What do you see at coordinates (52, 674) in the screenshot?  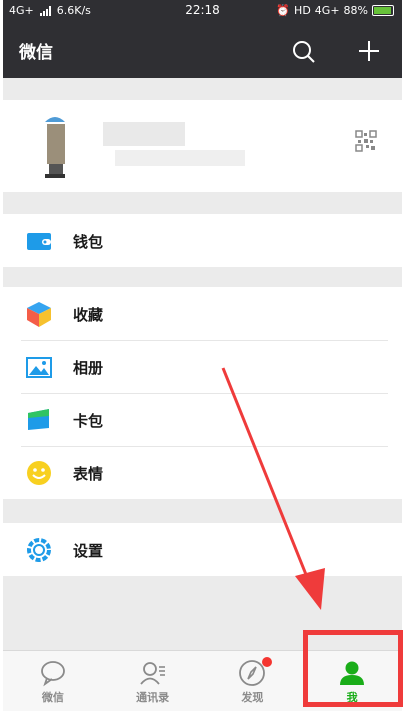 I see `chat-bubble-icon` at bounding box center [52, 674].